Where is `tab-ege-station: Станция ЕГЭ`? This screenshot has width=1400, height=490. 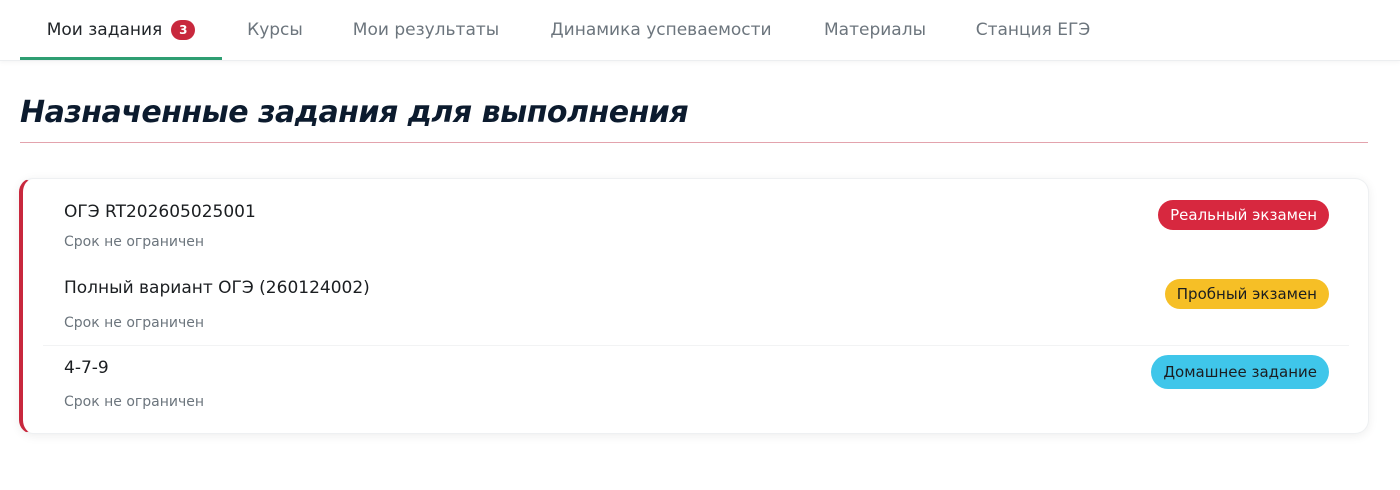
tab-ege-station: Станция ЕГЭ is located at coordinates (1033, 30).